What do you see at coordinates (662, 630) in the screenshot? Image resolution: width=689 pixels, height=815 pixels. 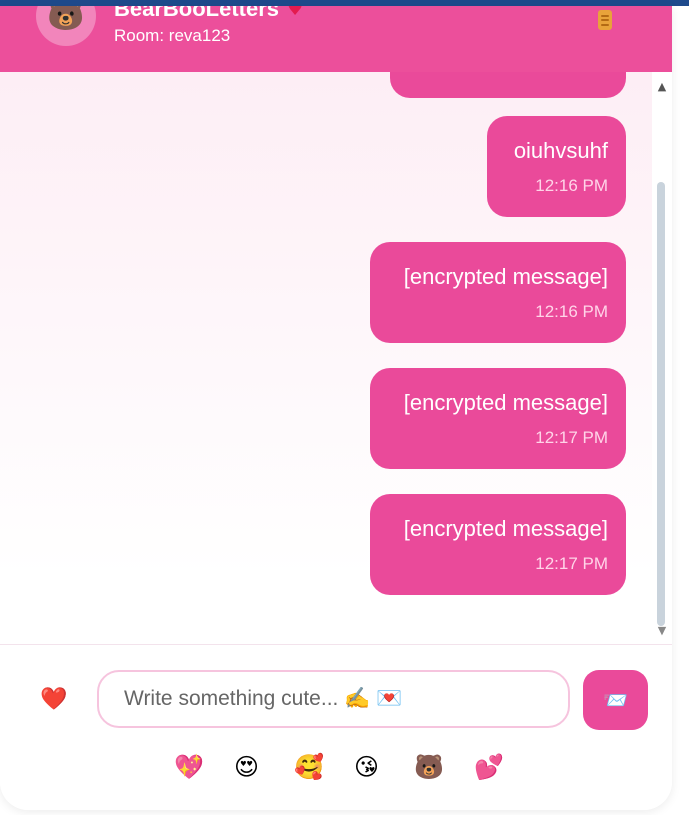 I see `scroll-down-arrow-icon: ▼` at bounding box center [662, 630].